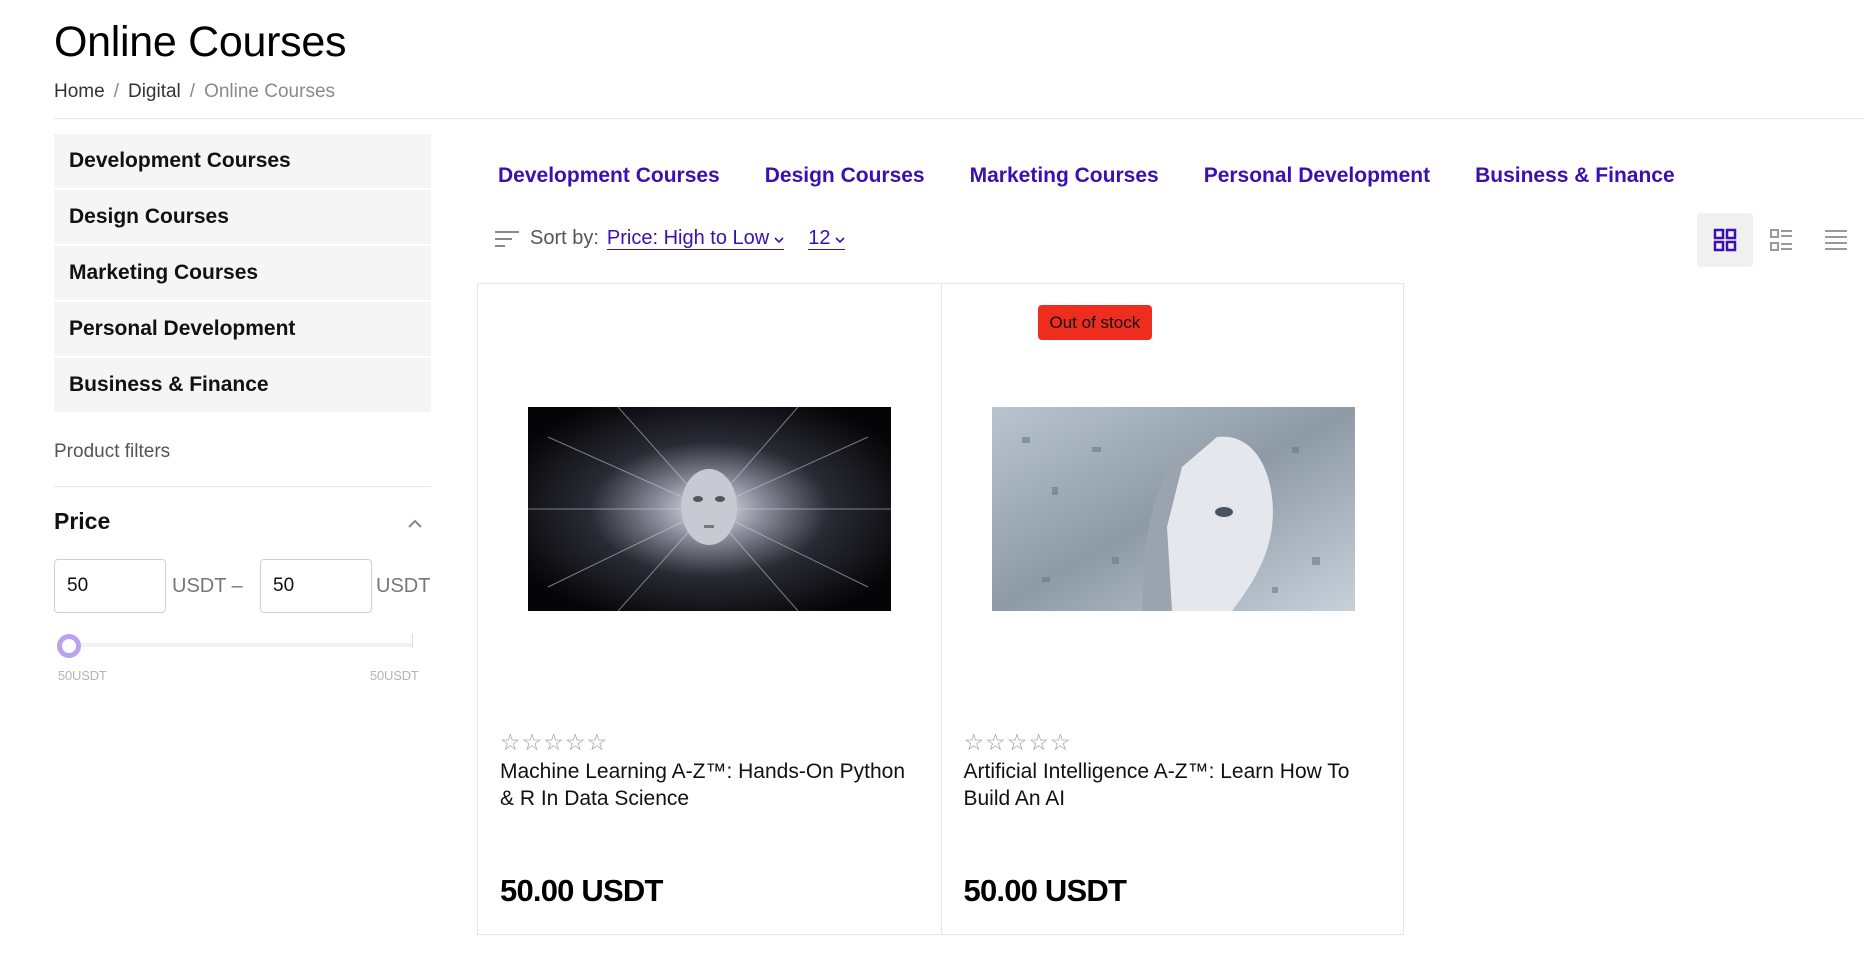 This screenshot has height=966, width=1864. I want to click on sort-select-value: Price: High to Low, so click(688, 238).